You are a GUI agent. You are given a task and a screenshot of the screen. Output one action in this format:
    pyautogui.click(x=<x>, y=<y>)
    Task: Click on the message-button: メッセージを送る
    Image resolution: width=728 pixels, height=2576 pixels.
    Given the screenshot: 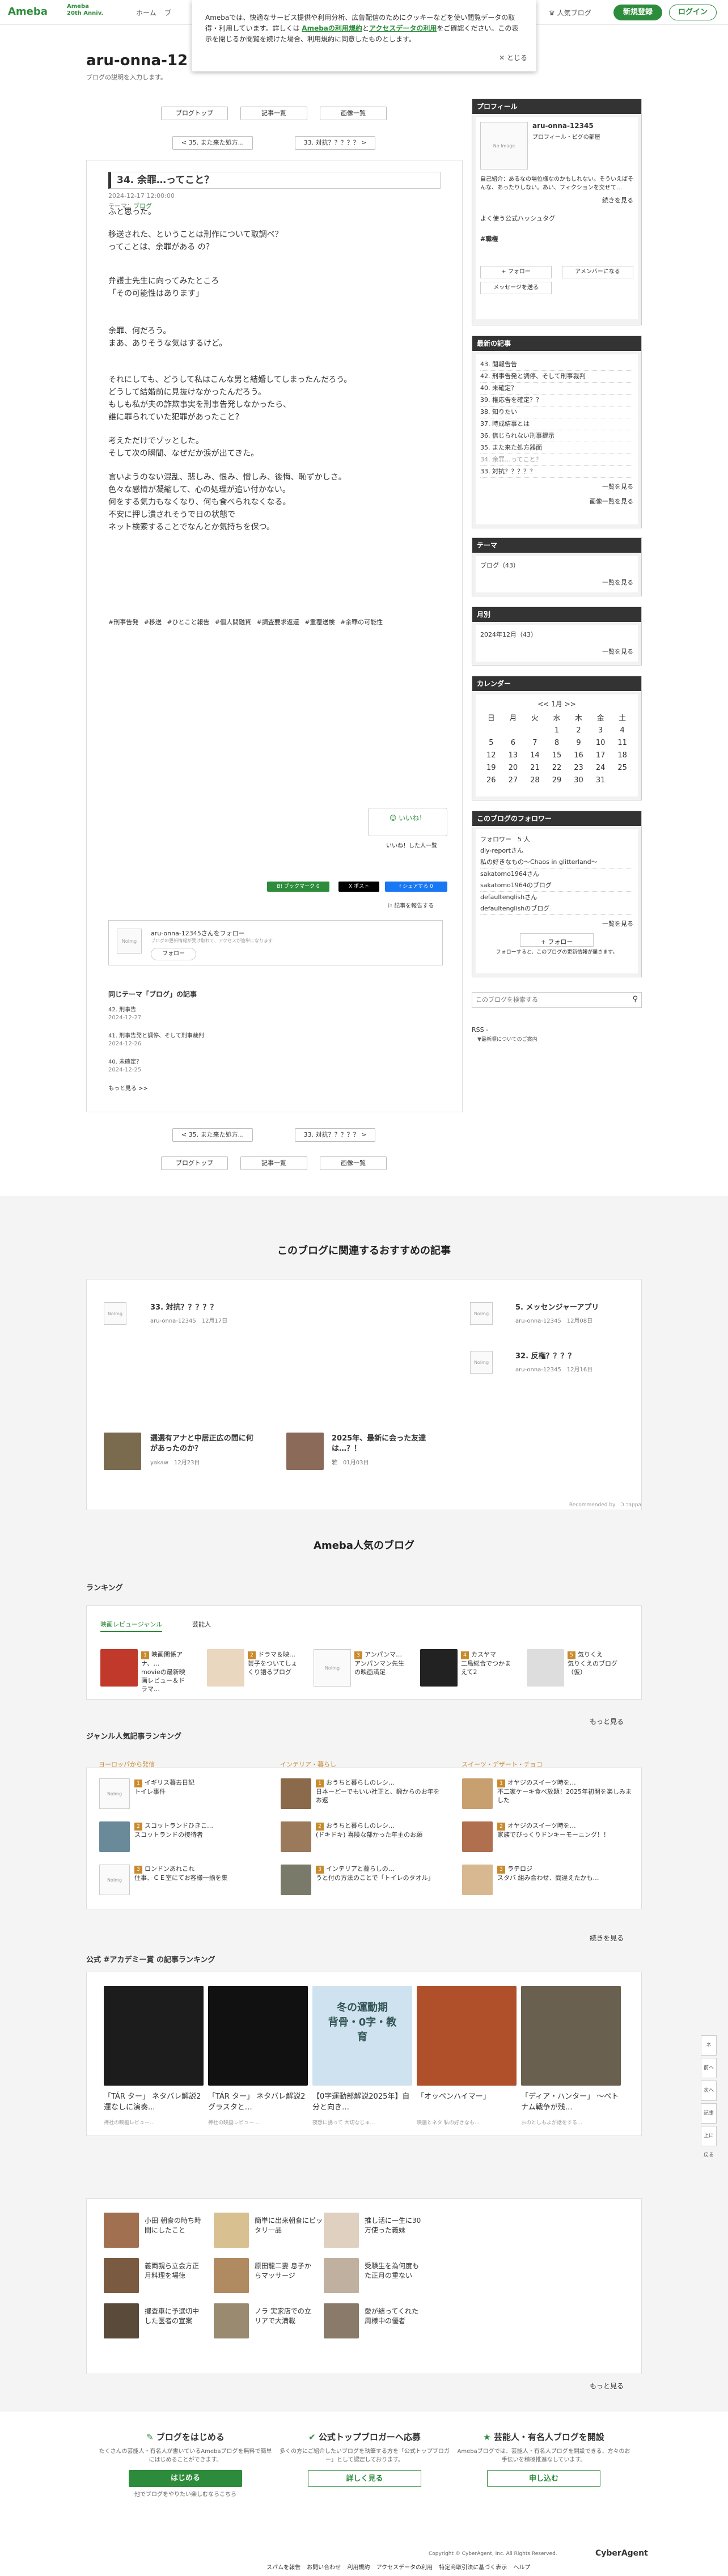 What is the action you would take?
    pyautogui.click(x=516, y=288)
    